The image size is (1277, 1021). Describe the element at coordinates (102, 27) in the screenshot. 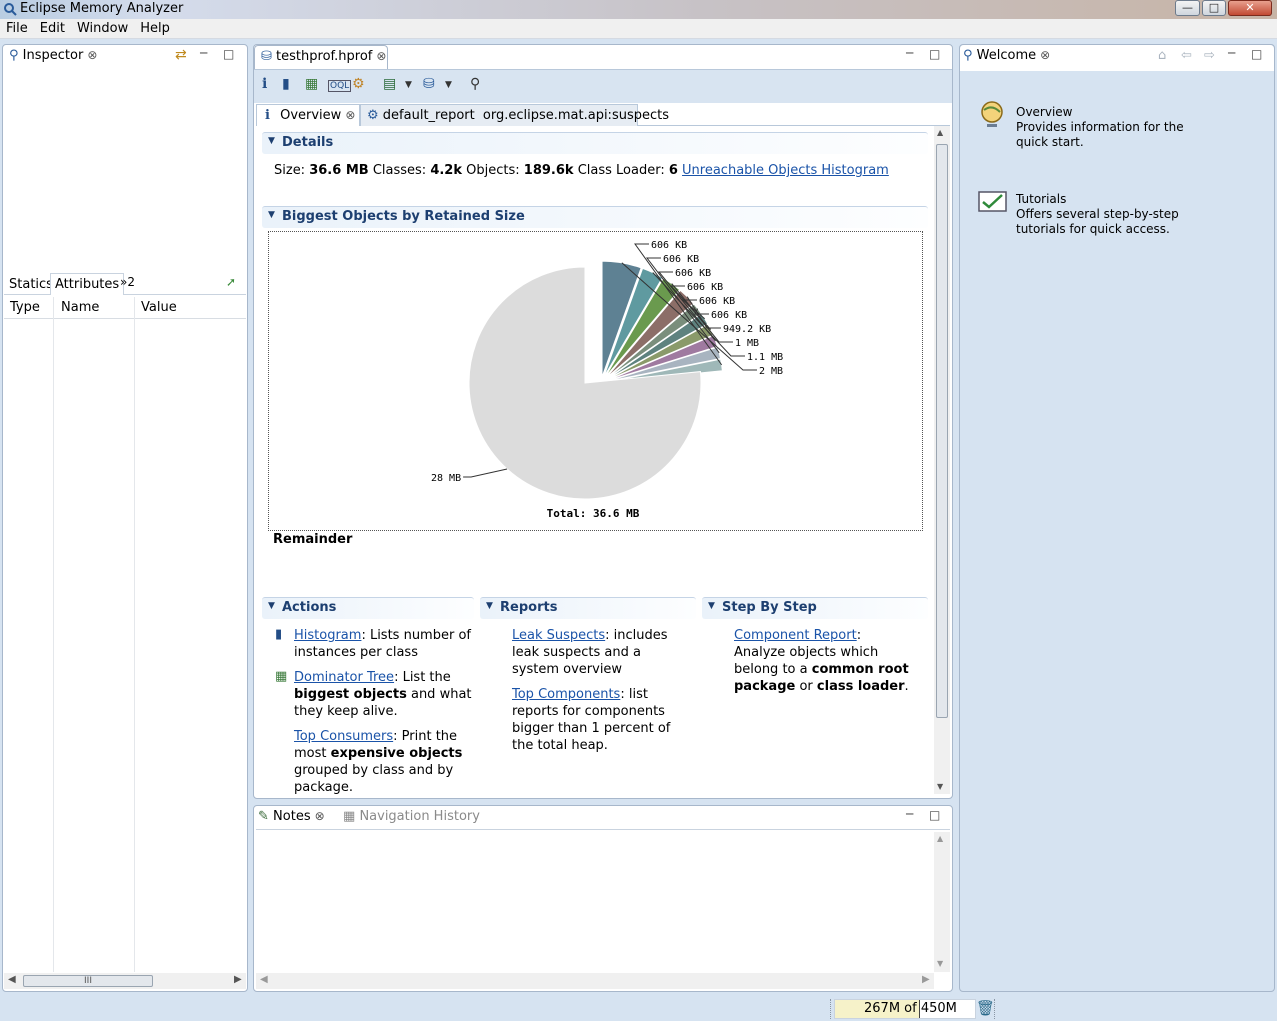

I see `menu-window: Window` at that location.